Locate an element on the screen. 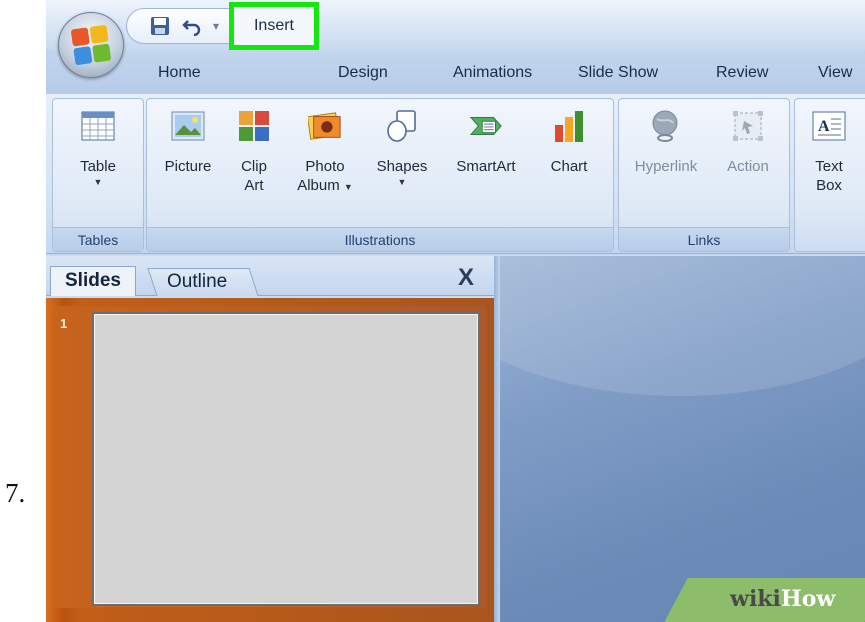  editor-background-glow is located at coordinates (682, 326).